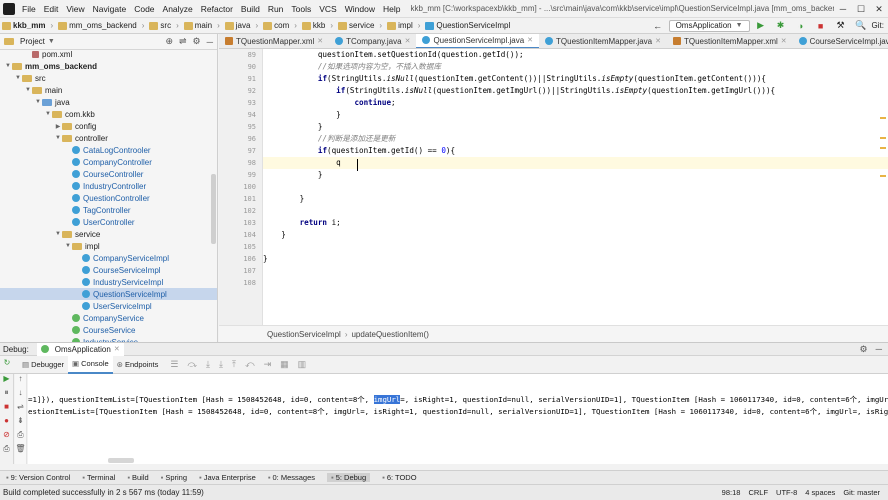 The width and height of the screenshot is (888, 500). I want to click on back-icon: ←, so click(658, 26).